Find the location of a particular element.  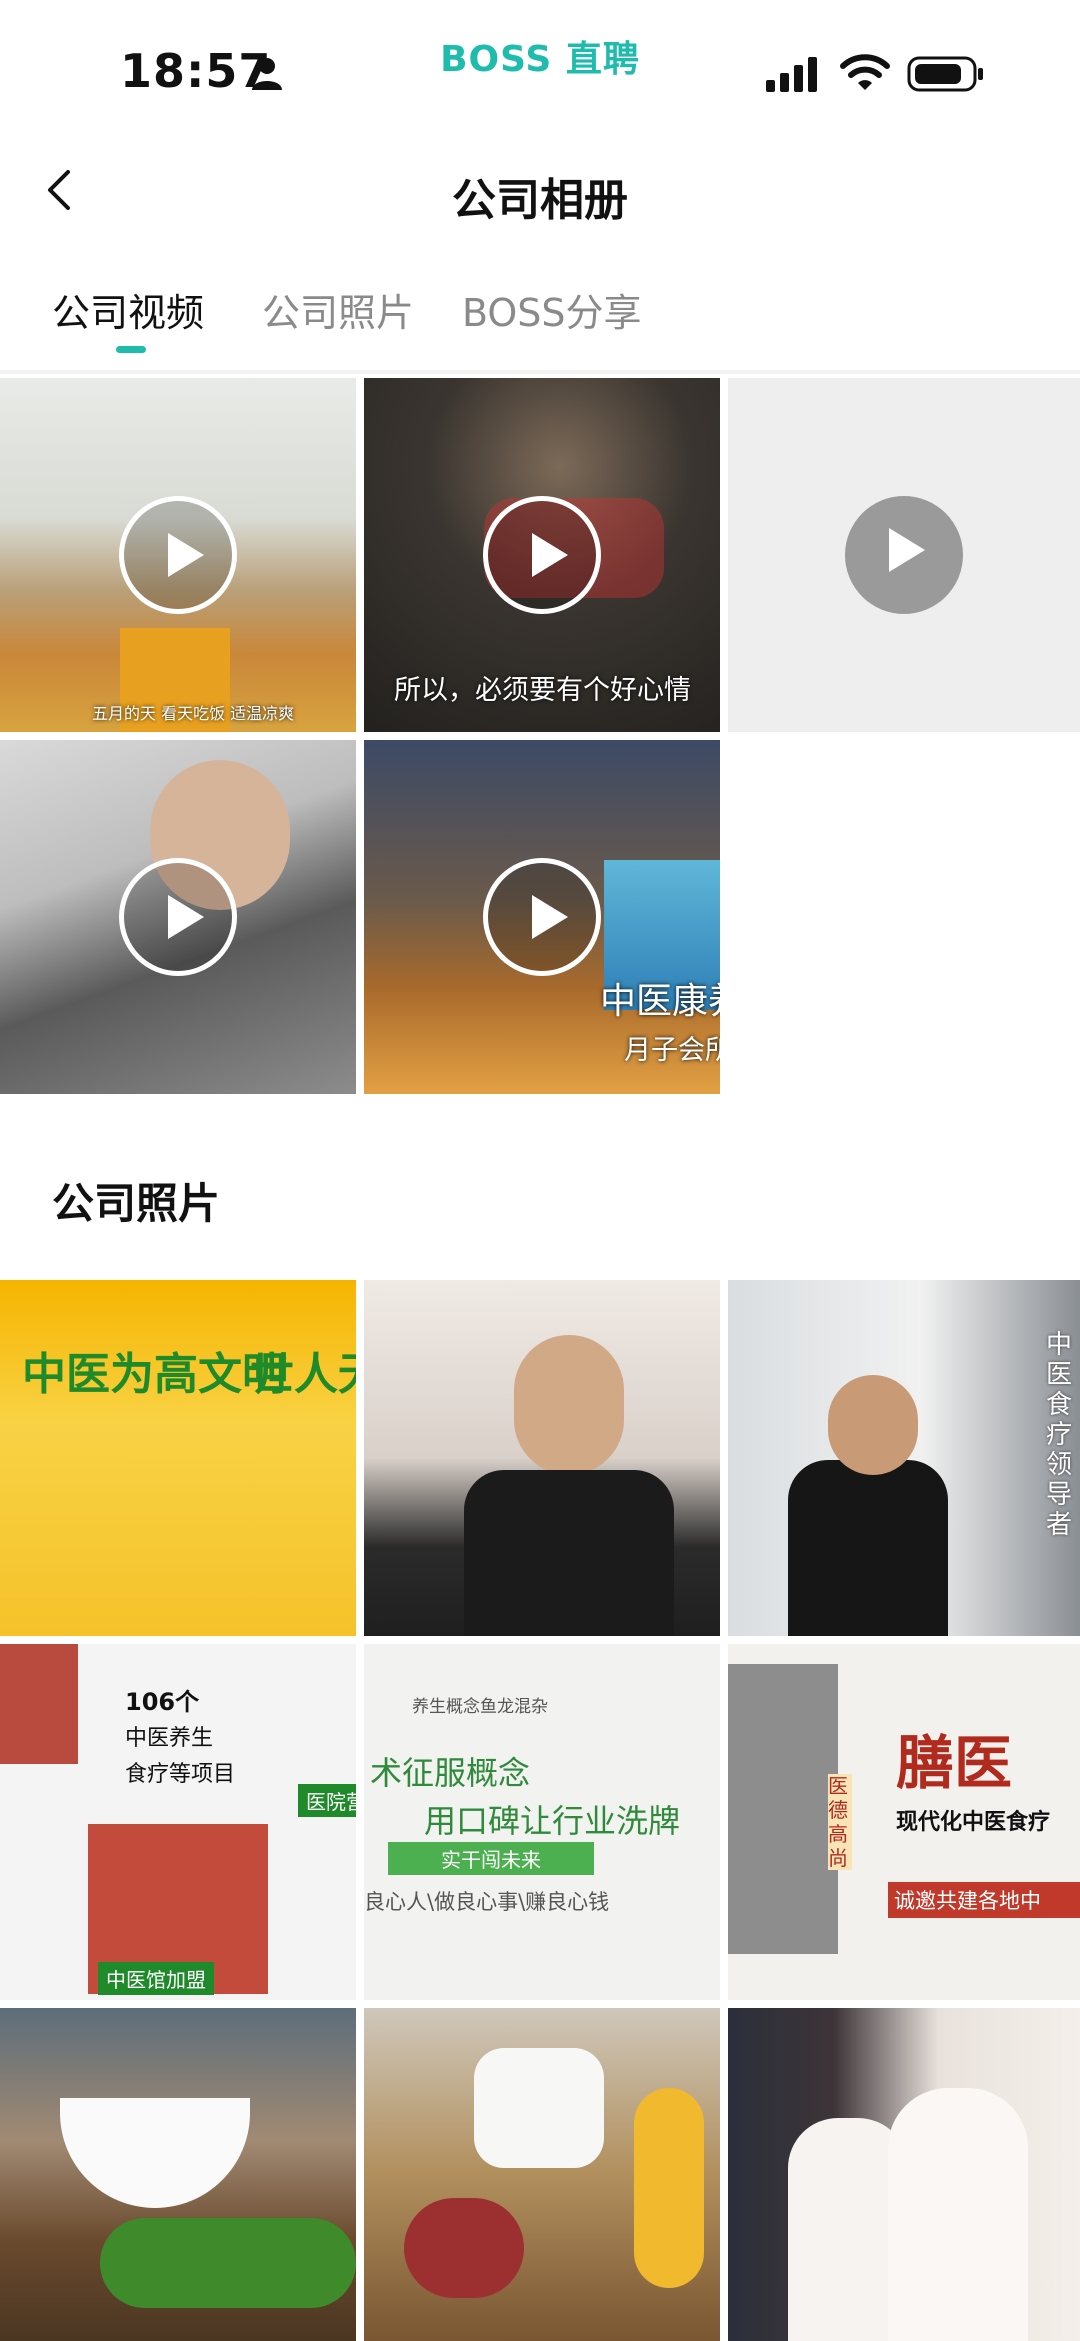

tab-company-photos: 公司照片 is located at coordinates (338, 309).